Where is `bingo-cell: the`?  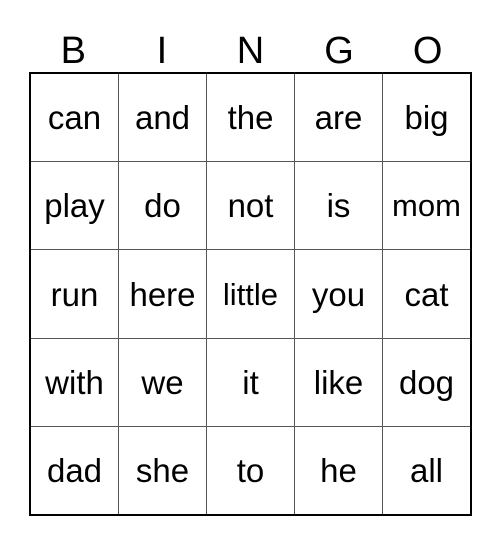 bingo-cell: the is located at coordinates (251, 118).